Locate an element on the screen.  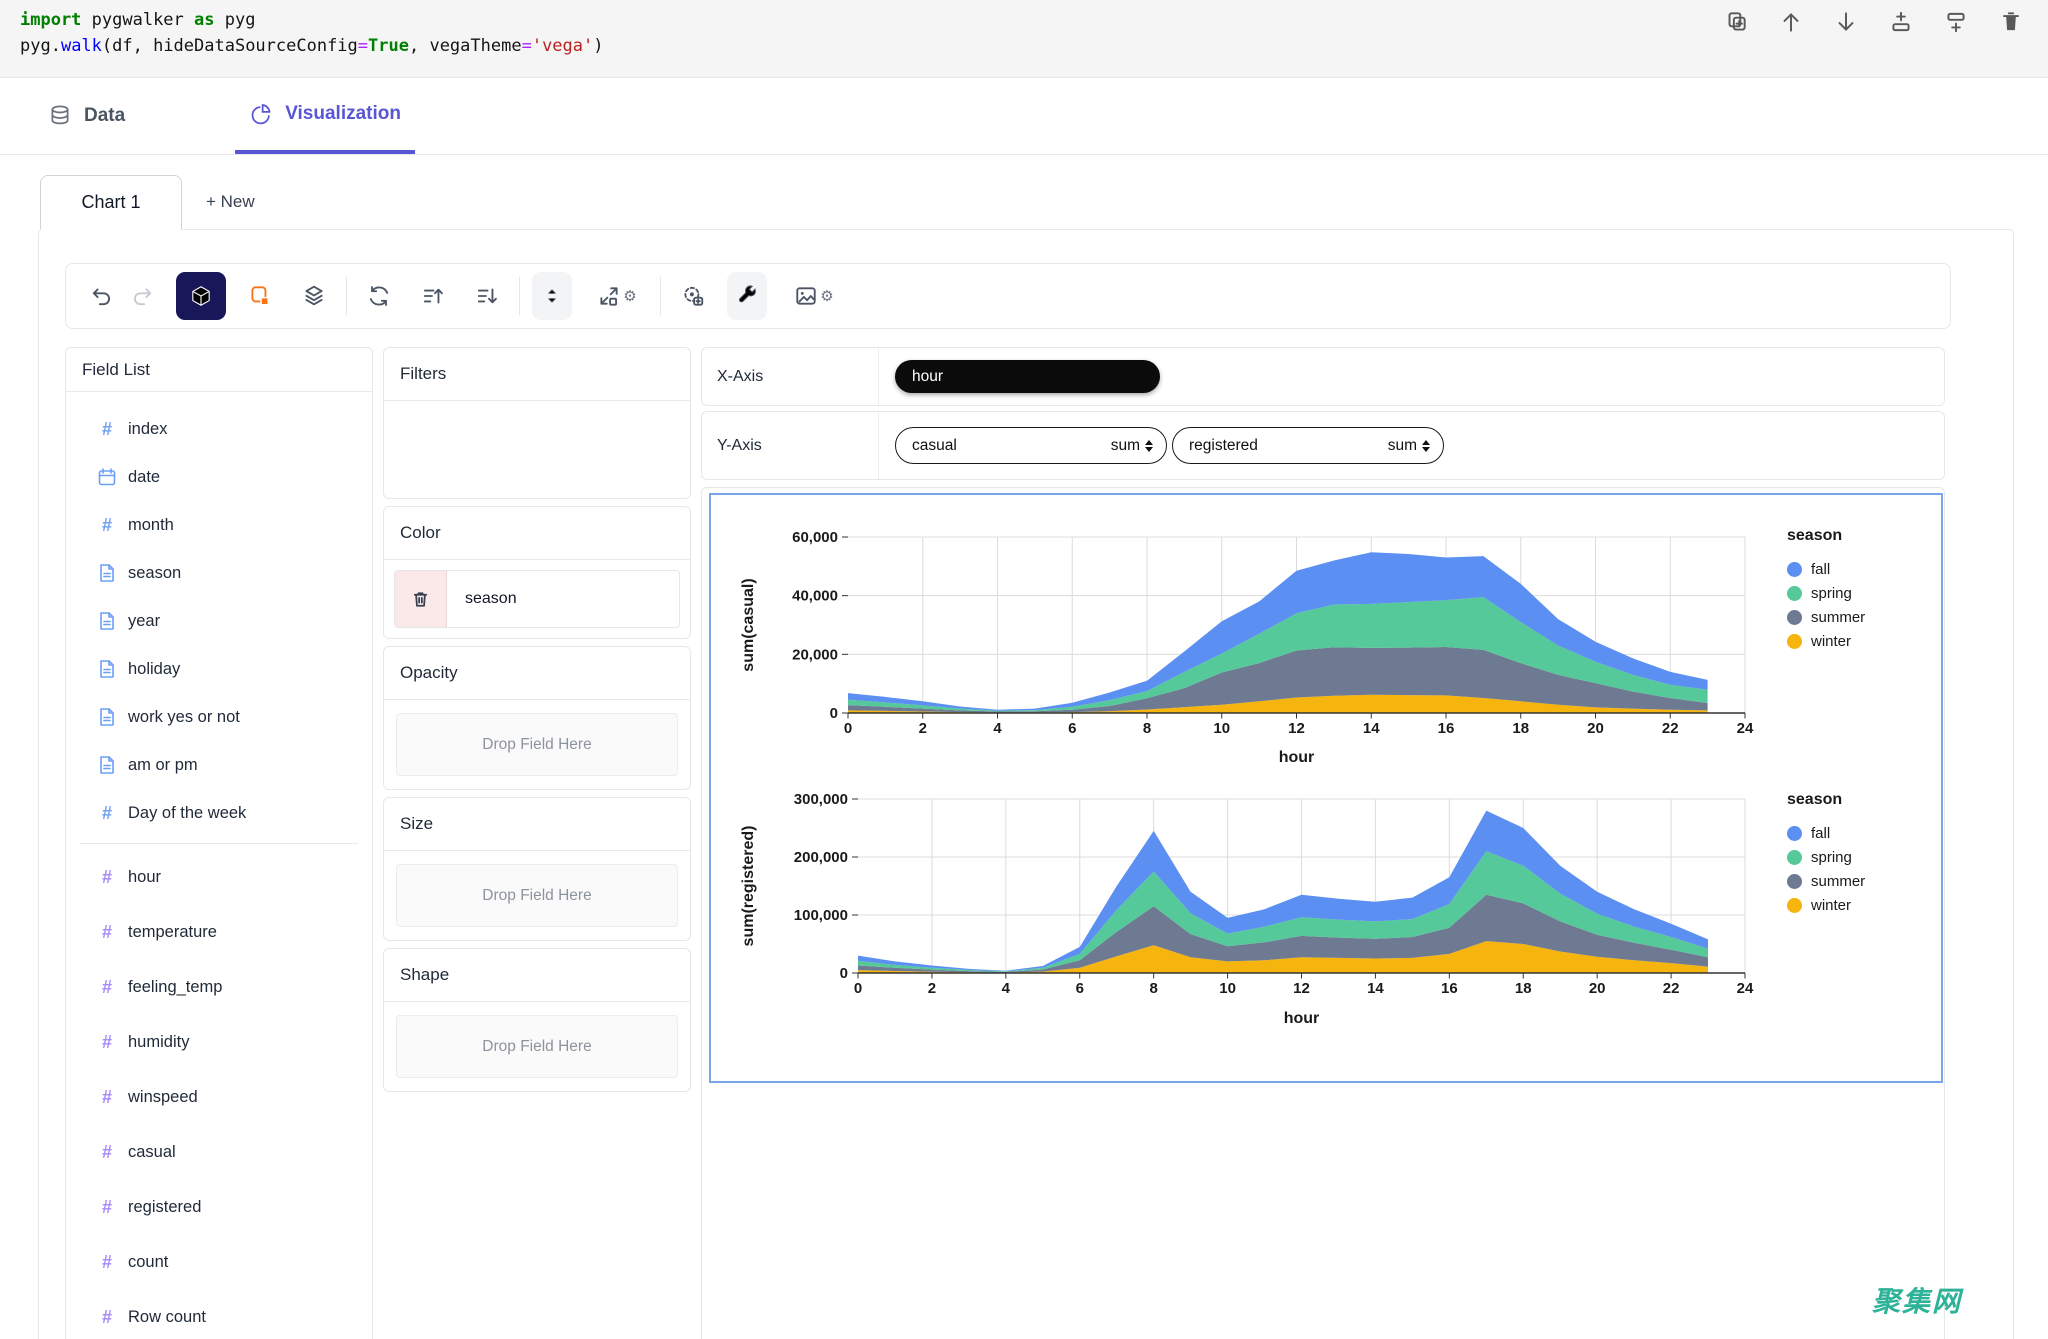
svg-text: 16 is located at coordinates (1449, 988).